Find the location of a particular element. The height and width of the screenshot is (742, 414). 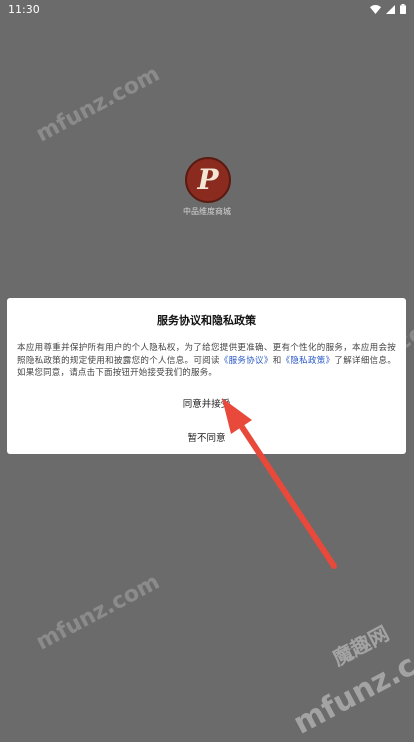

status-icons is located at coordinates (388, 9).